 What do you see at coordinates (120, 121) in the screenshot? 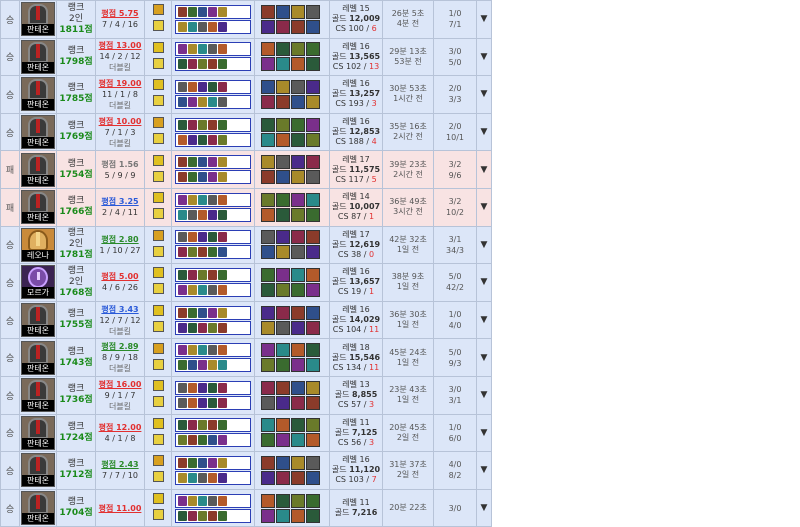
I see `kda-rating: 평점 10.00` at bounding box center [120, 121].